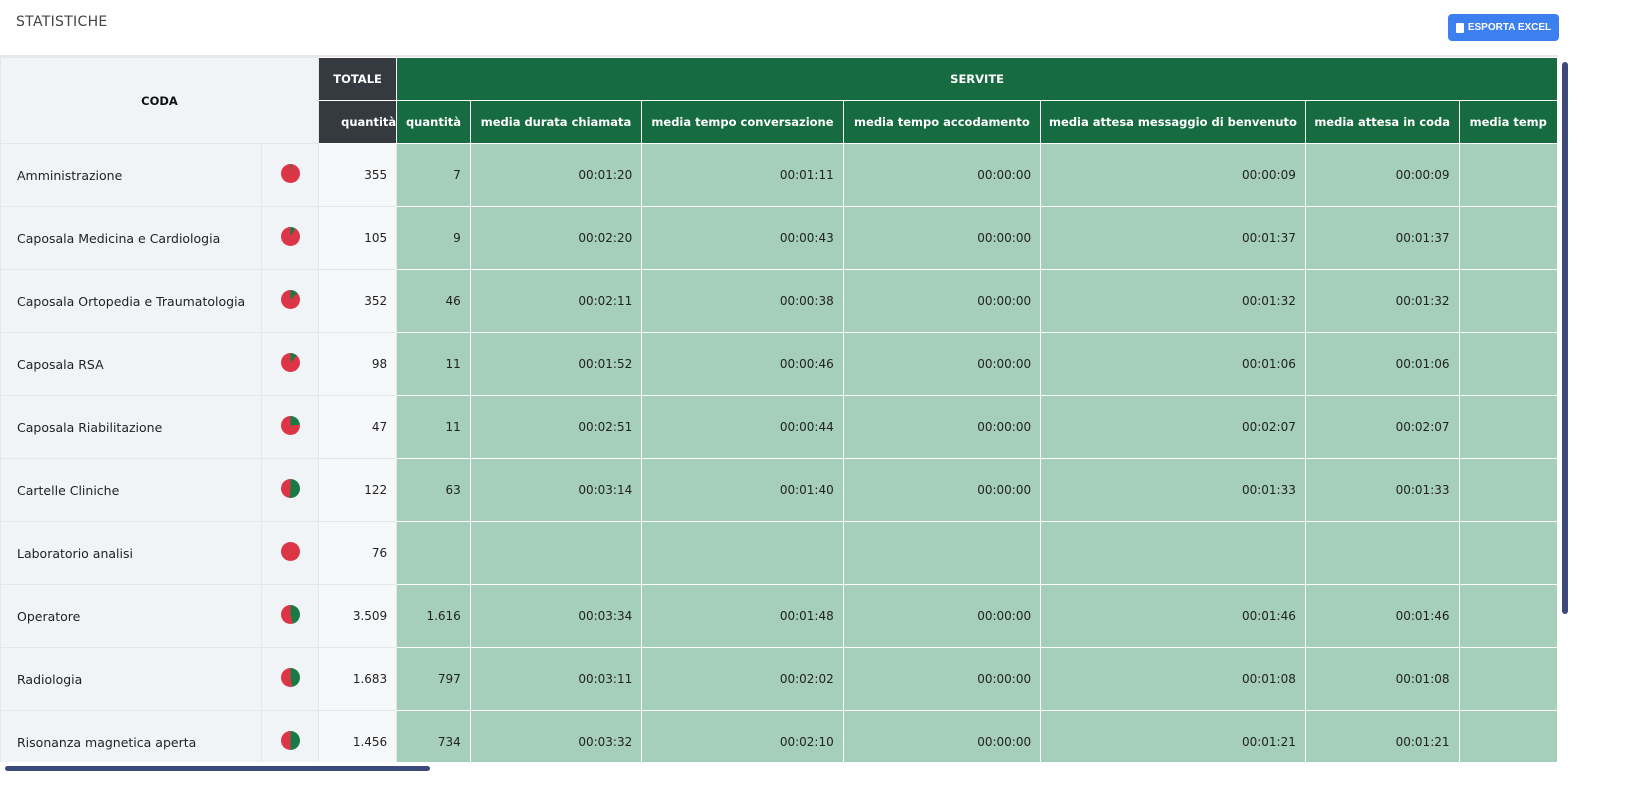 The height and width of the screenshot is (800, 1628). I want to click on excel-file-icon, so click(1459, 27).